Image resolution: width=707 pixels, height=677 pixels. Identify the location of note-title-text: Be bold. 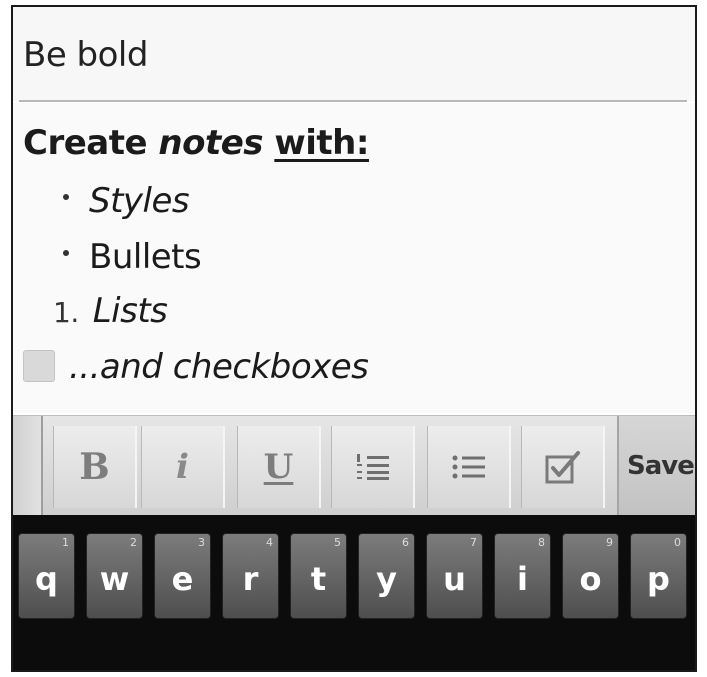
(85, 55).